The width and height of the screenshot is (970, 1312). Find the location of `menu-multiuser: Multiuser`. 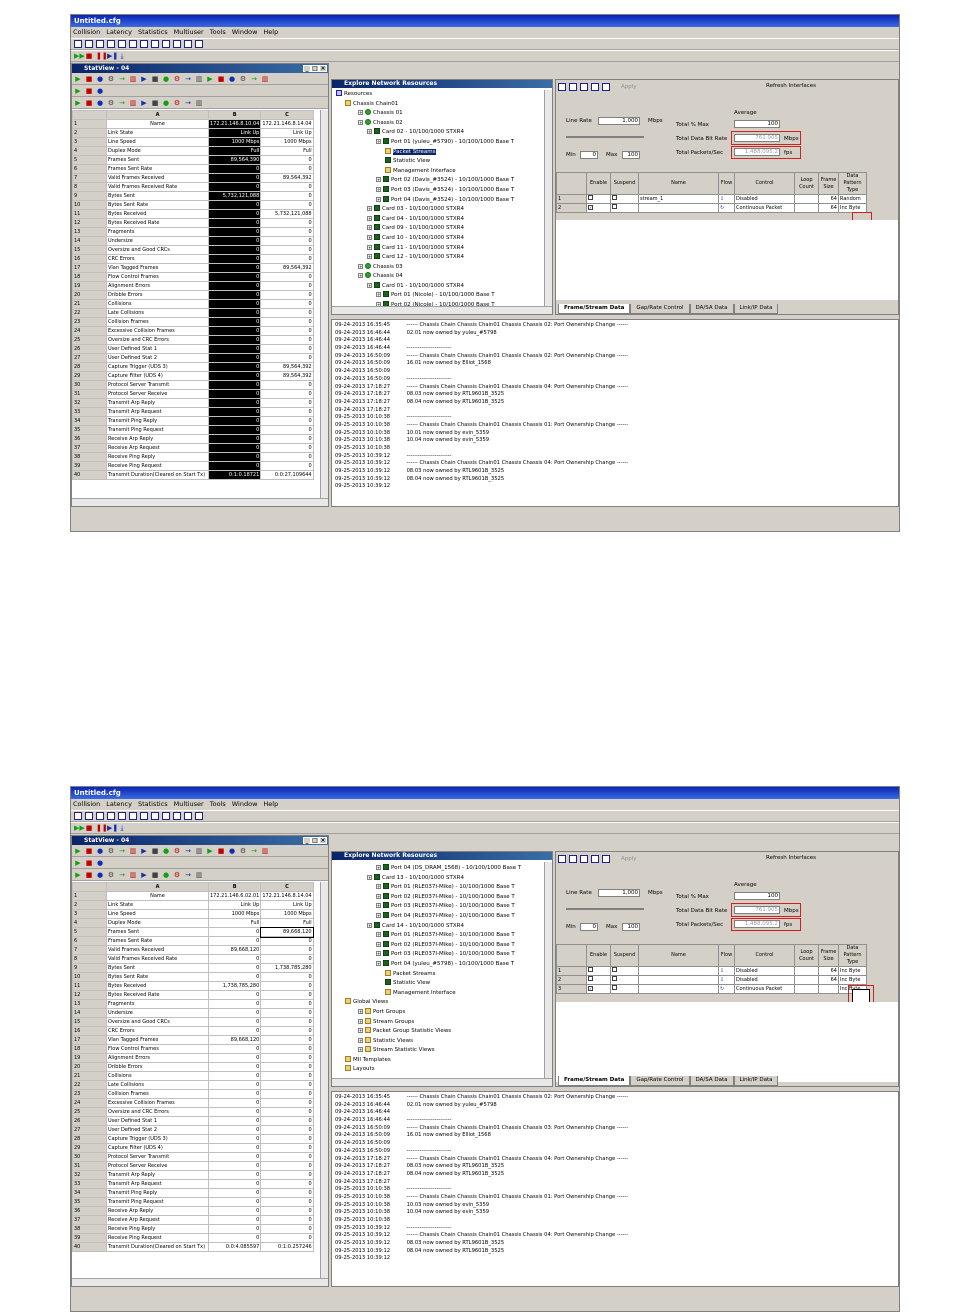

menu-multiuser: Multiuser is located at coordinates (189, 32).